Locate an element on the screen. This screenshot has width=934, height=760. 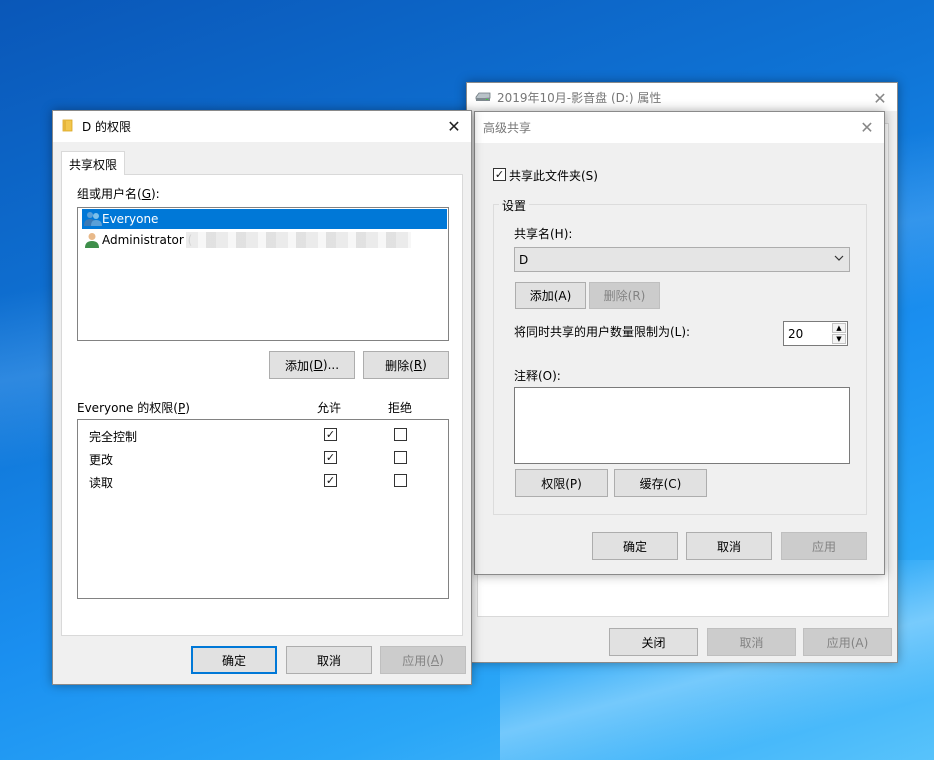
permissions-cancel-button: 取消 is located at coordinates (329, 660).